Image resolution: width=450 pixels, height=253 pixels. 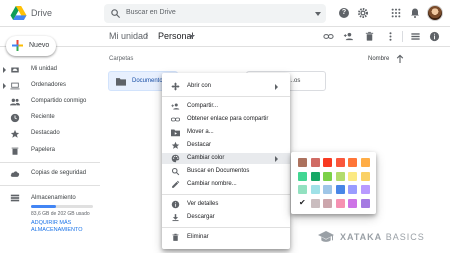 I want to click on menu-item-open-with: Abrir con, so click(x=226, y=86).